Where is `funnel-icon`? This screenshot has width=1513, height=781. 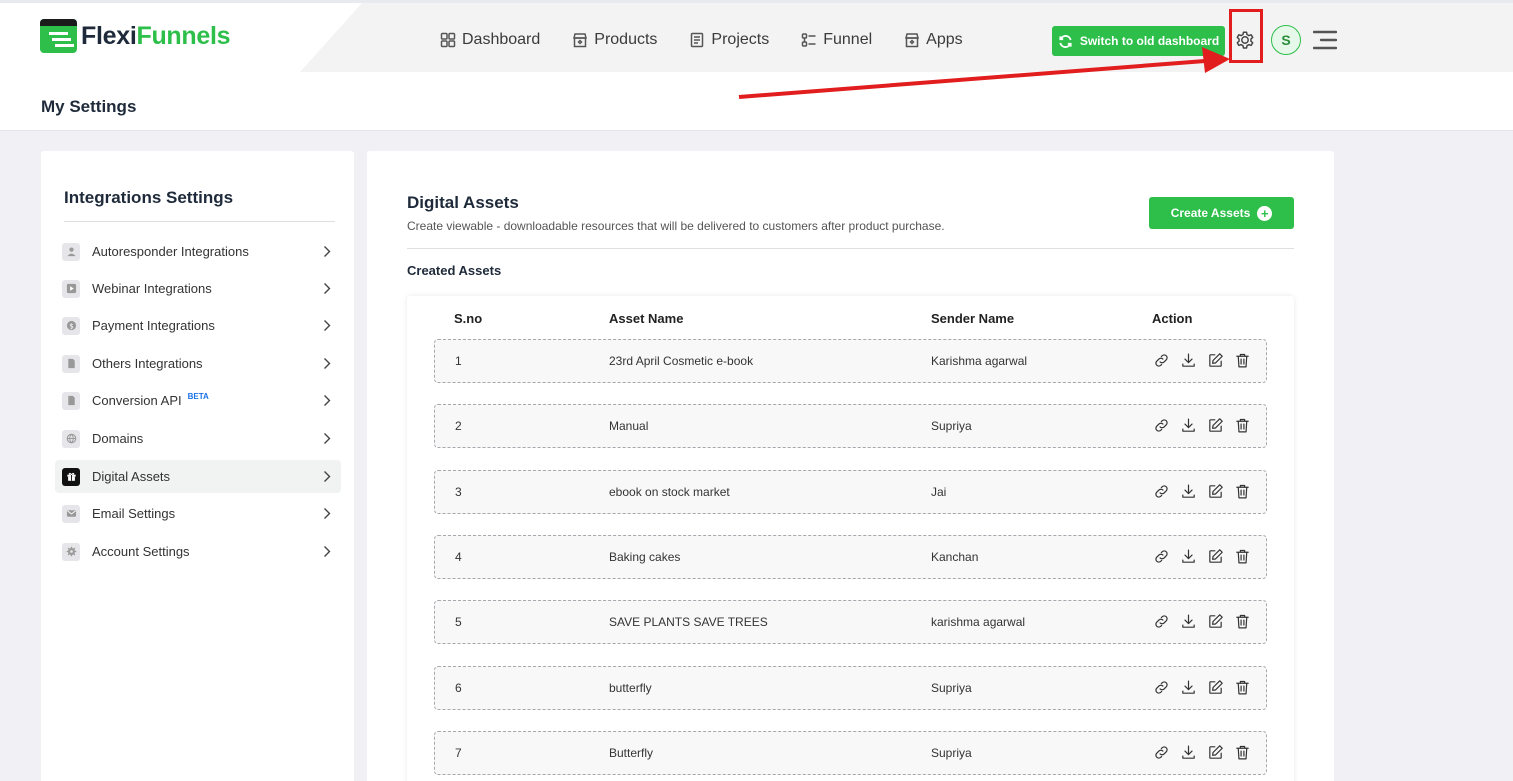
funnel-icon is located at coordinates (808, 40).